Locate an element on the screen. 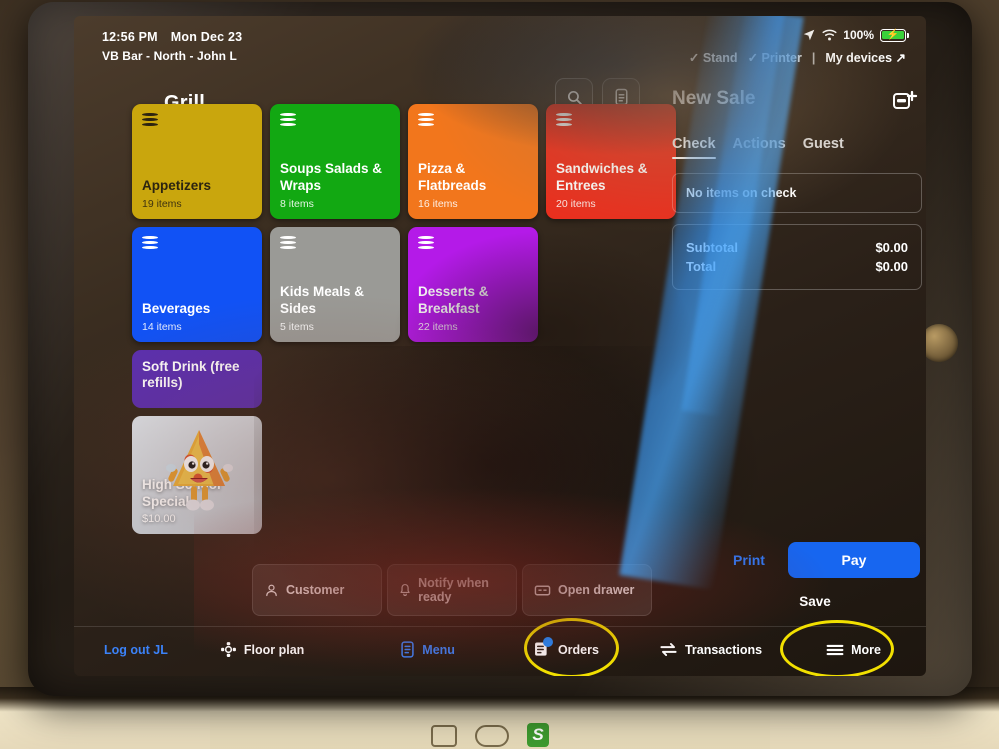  category-tile-sandwiches-entrees: Sandwiches & Entrees 20 items is located at coordinates (611, 161).